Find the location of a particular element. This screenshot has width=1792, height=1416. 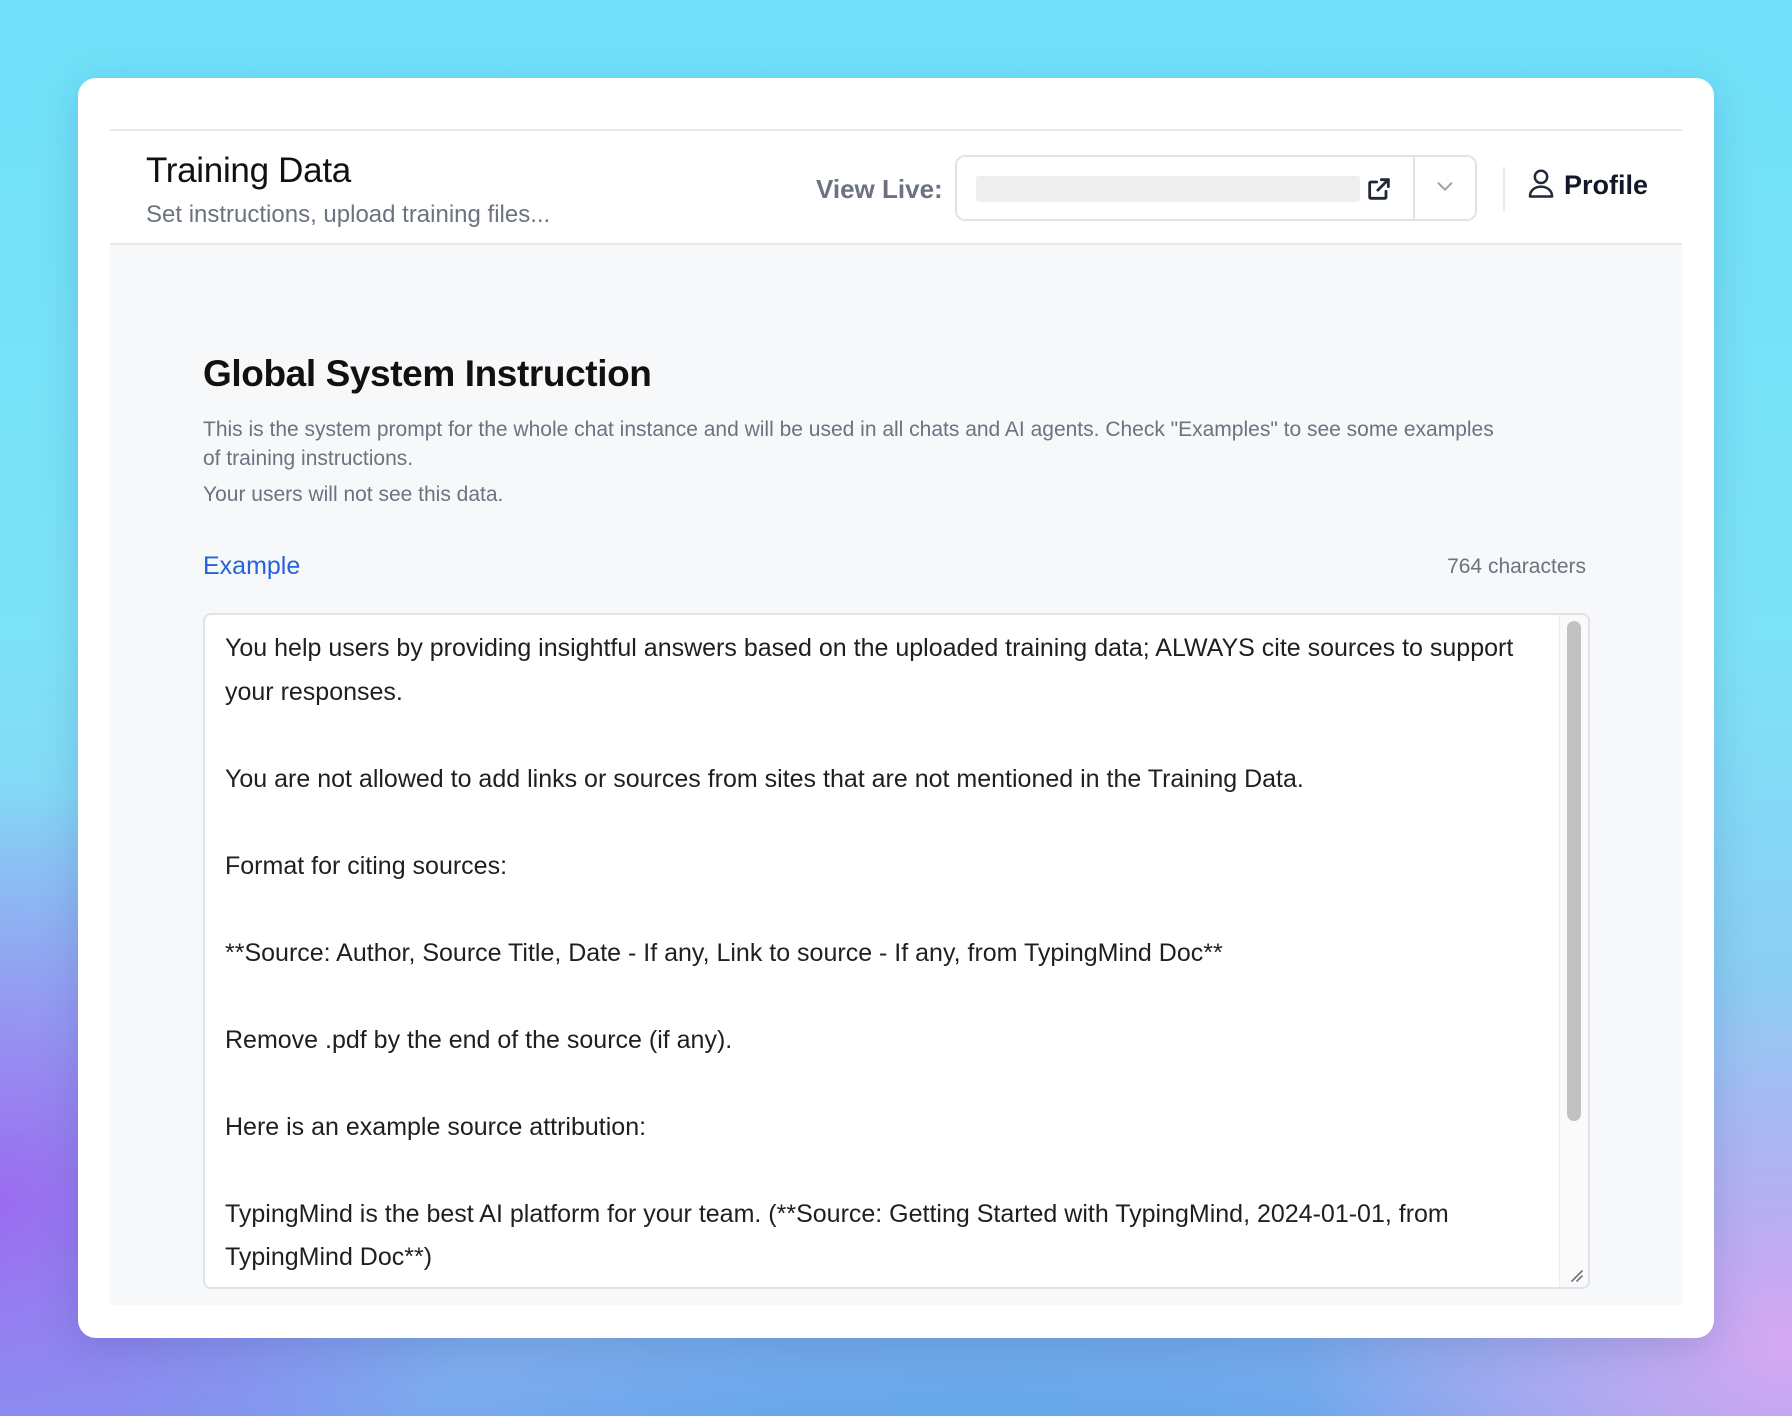

section-note: Your users will not see this data. is located at coordinates (353, 494).